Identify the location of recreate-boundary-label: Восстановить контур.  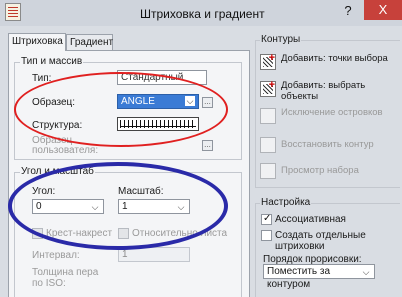
(327, 144).